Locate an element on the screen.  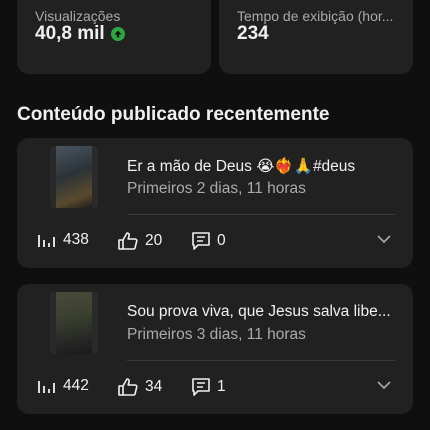
video-subtitle: Primeiros 2 dias, 11 horas is located at coordinates (216, 188).